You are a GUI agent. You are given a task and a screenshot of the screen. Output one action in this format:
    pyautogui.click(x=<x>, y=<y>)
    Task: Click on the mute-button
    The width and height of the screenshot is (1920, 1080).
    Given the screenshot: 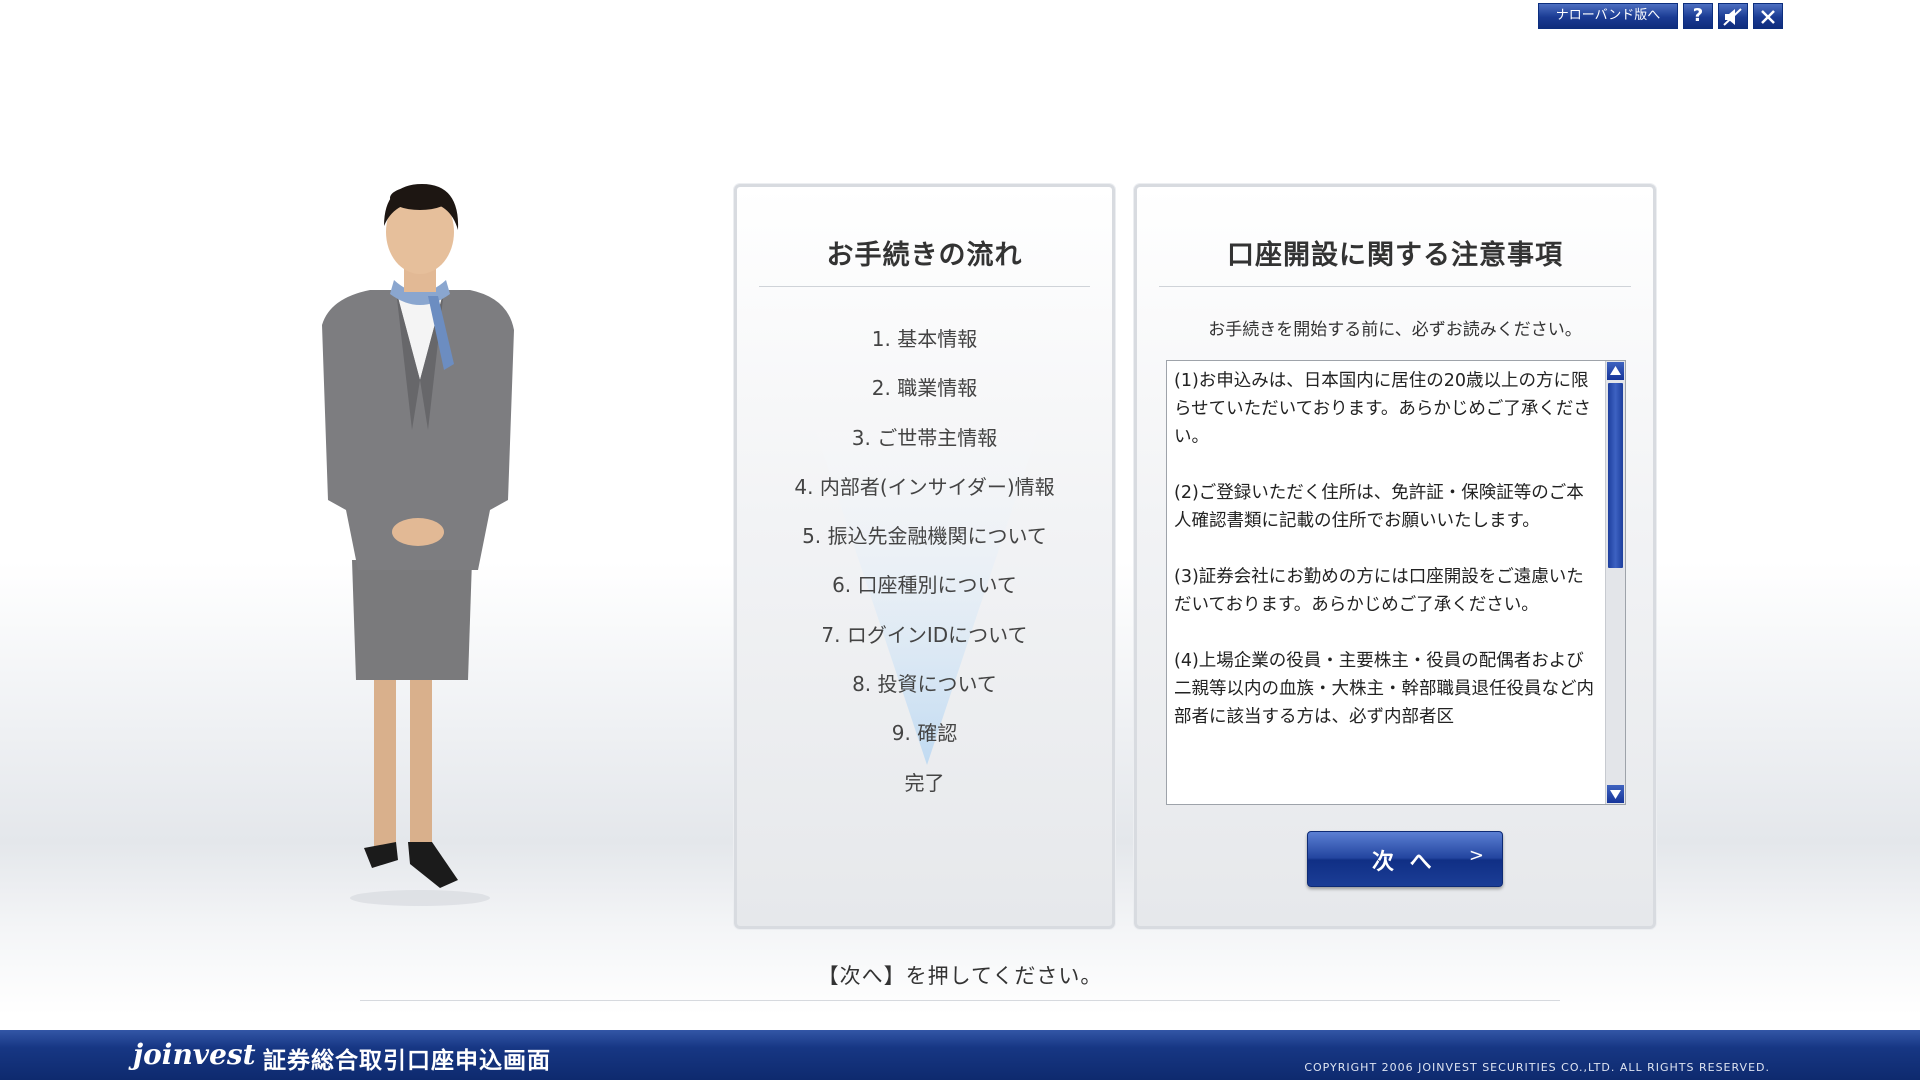 What is the action you would take?
    pyautogui.click(x=1733, y=16)
    